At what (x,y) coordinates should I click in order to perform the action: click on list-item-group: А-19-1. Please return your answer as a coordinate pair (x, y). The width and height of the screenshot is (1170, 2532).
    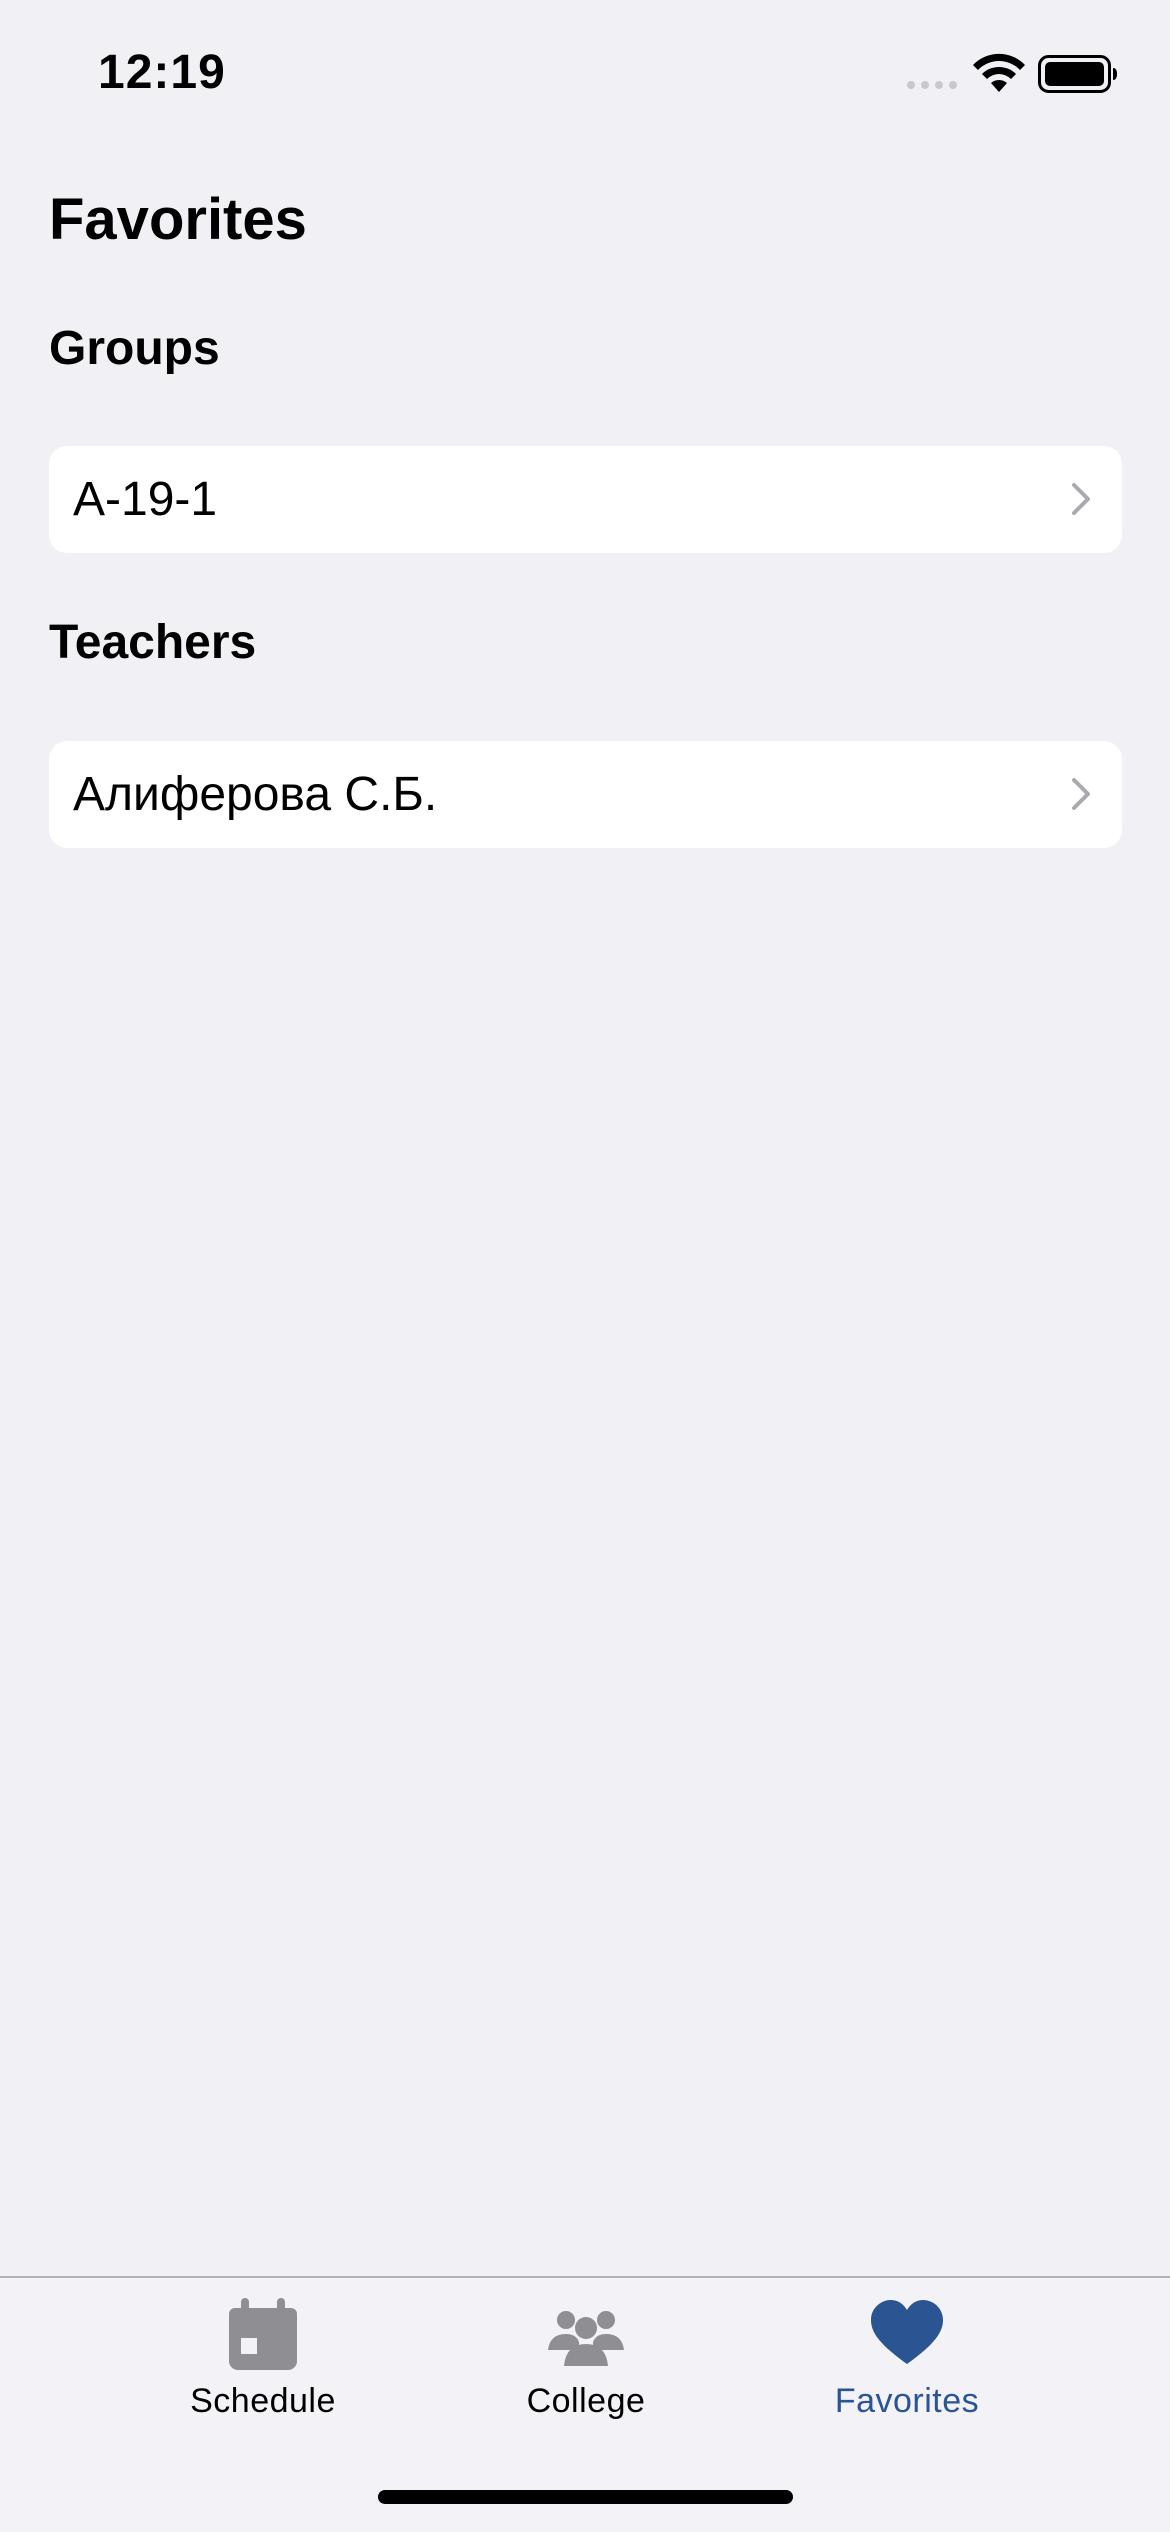
    Looking at the image, I should click on (585, 499).